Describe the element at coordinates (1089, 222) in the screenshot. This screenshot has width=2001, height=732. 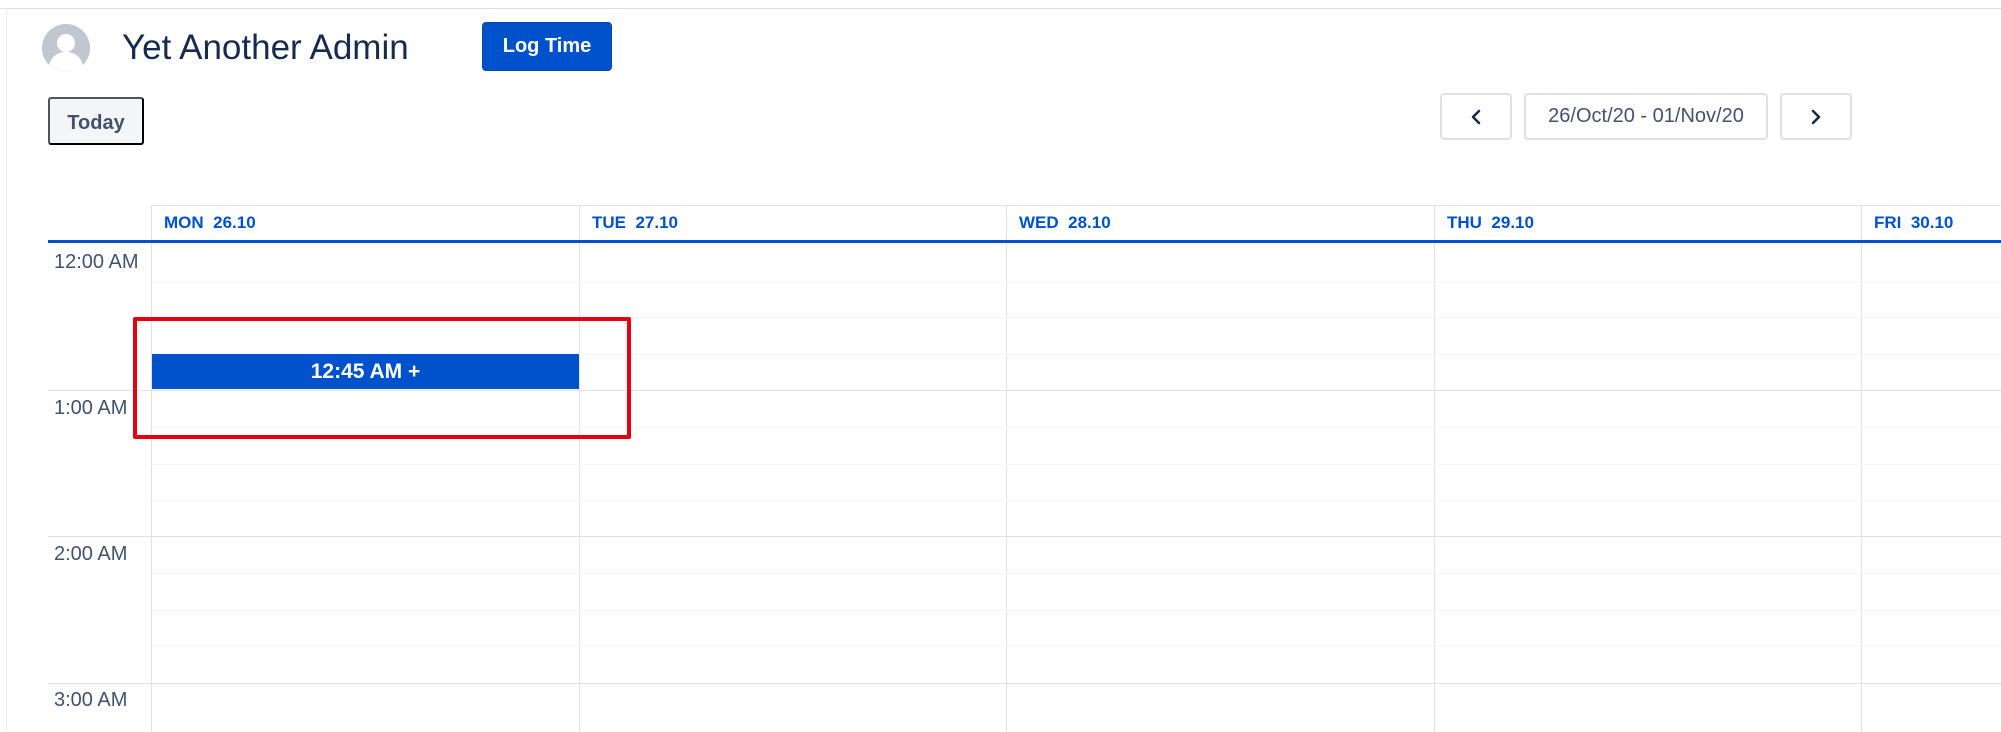
I see `day-date: 28.10` at that location.